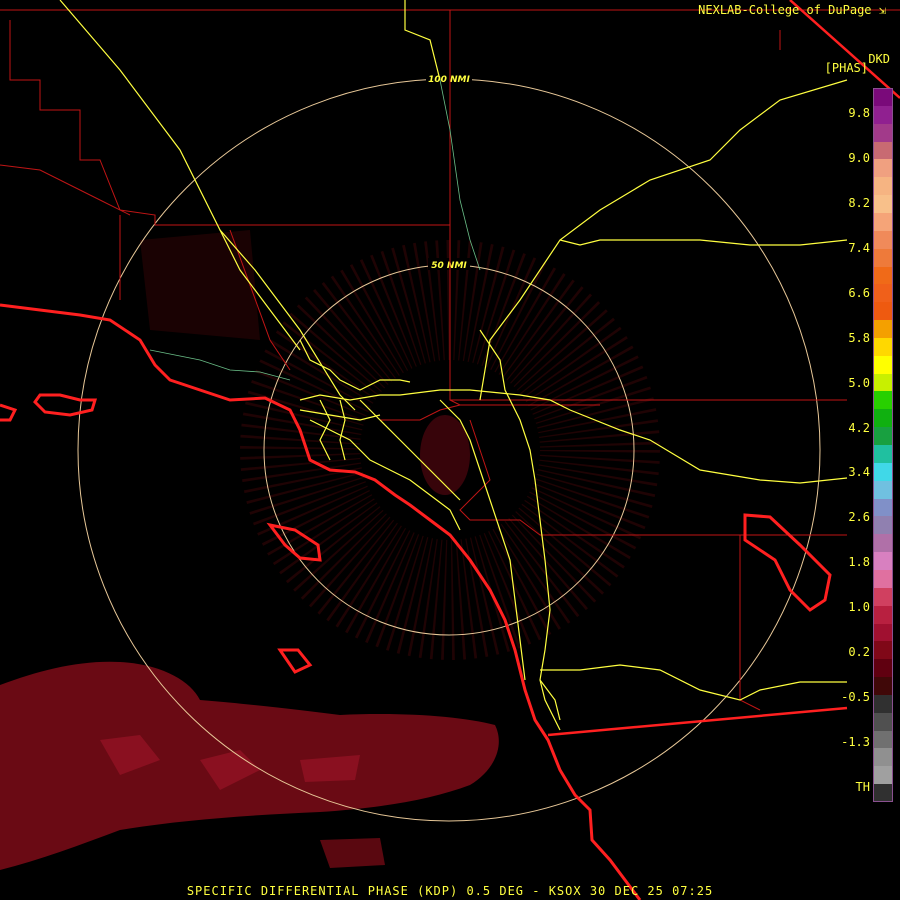  Describe the element at coordinates (859, 607) in the screenshot. I see `legend-tick-label: 1.0` at that location.